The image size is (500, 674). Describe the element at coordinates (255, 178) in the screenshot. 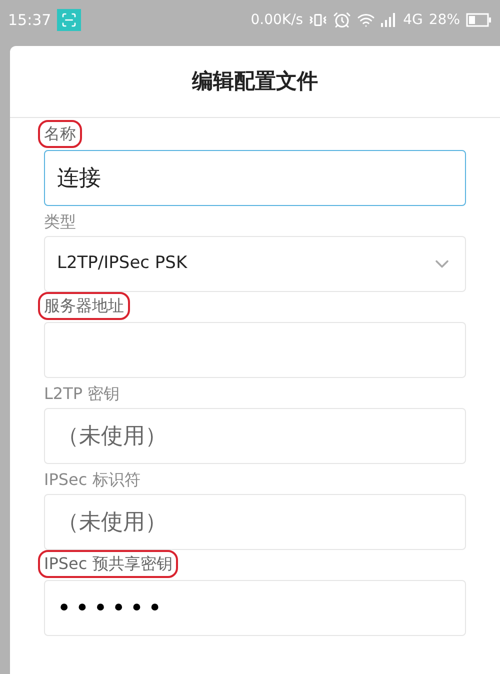

I see `input-field: 连接` at that location.